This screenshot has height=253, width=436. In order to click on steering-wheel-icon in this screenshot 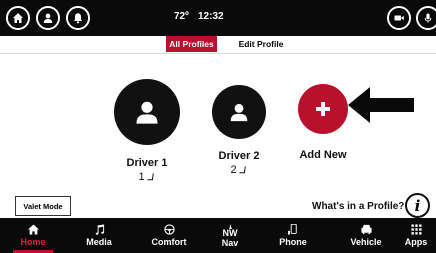, I will do `click(169, 229)`.